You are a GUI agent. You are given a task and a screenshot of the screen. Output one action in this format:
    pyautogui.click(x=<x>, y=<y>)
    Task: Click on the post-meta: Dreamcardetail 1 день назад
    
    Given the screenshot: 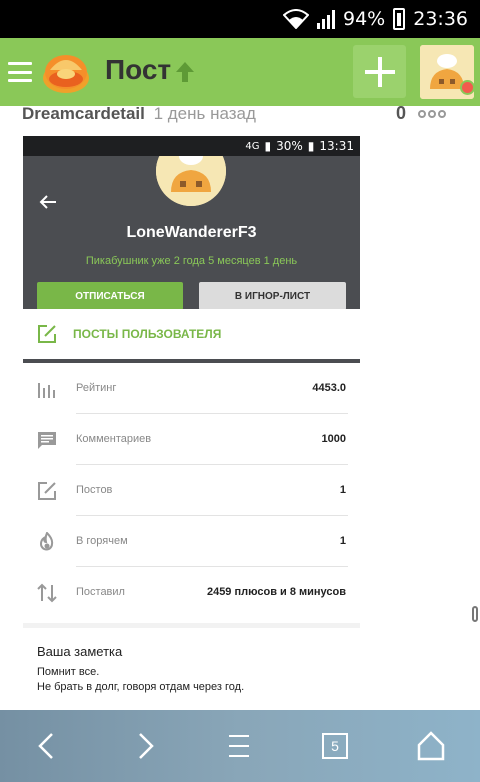 What is the action you would take?
    pyautogui.click(x=139, y=114)
    